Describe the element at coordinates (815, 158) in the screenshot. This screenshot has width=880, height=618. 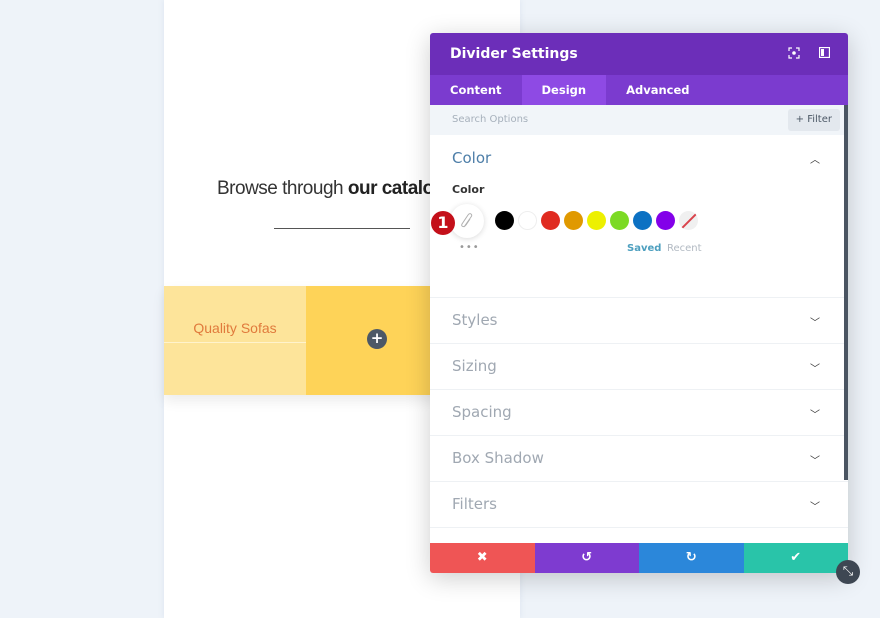
I see `chevron-up-icon: ︿` at that location.